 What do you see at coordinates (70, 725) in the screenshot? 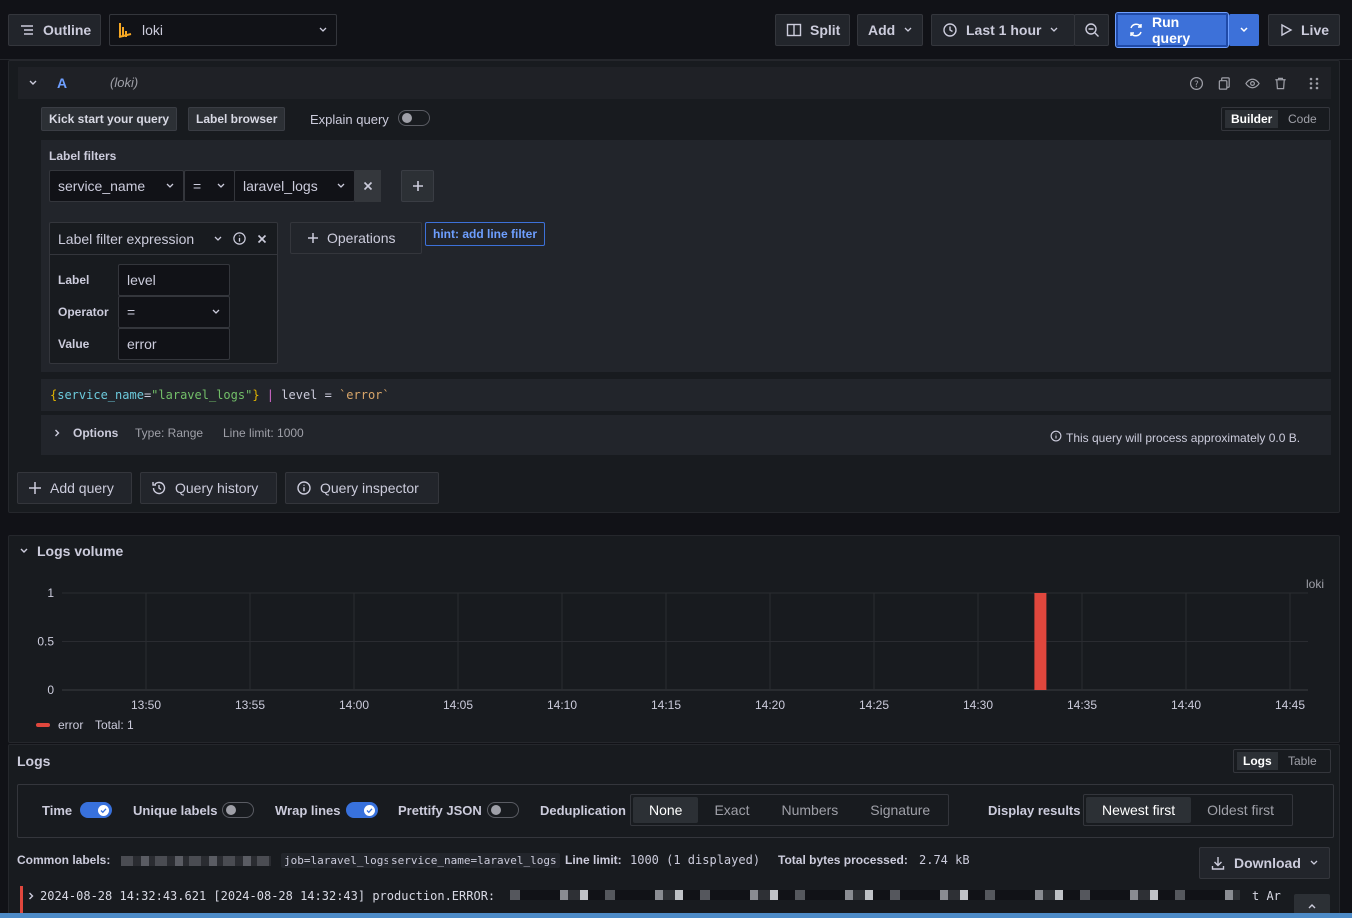
I see `legend-series-name: error` at bounding box center [70, 725].